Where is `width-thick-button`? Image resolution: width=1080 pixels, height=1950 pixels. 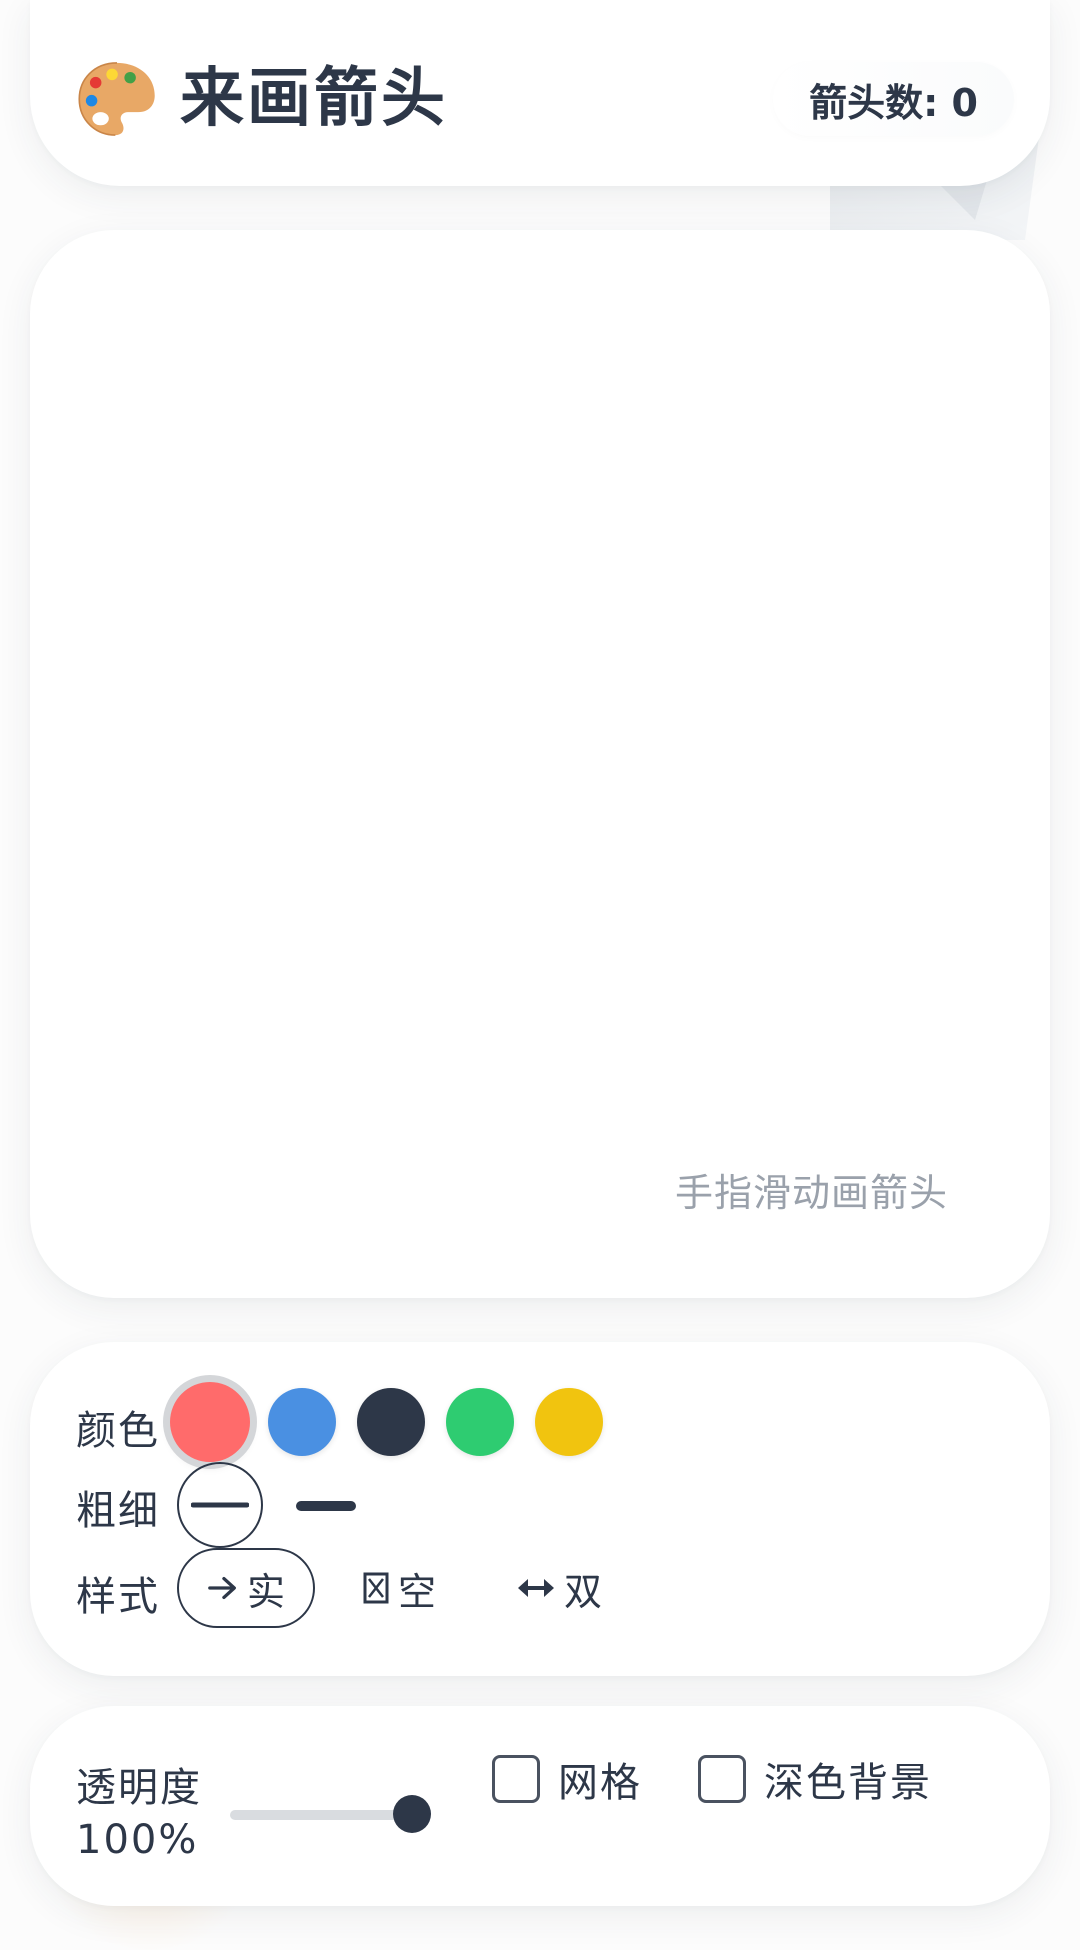 width-thick-button is located at coordinates (326, 1506).